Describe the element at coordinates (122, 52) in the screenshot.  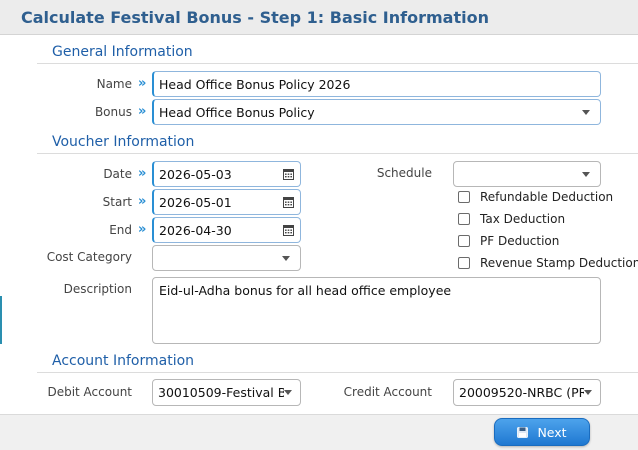
I see `section-heading-general: General Information` at that location.